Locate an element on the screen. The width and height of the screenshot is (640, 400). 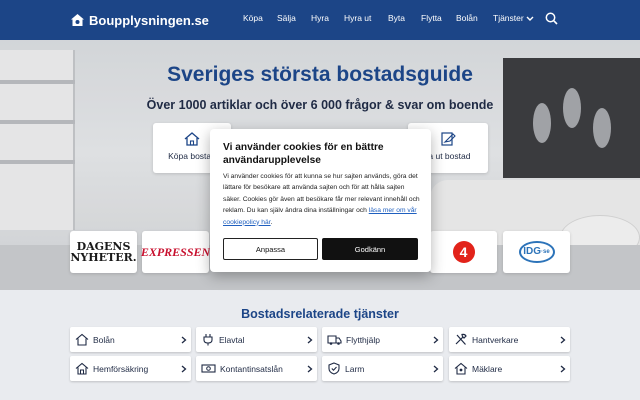
service-hemforsakring: Hemförsäkring is located at coordinates (130, 368).